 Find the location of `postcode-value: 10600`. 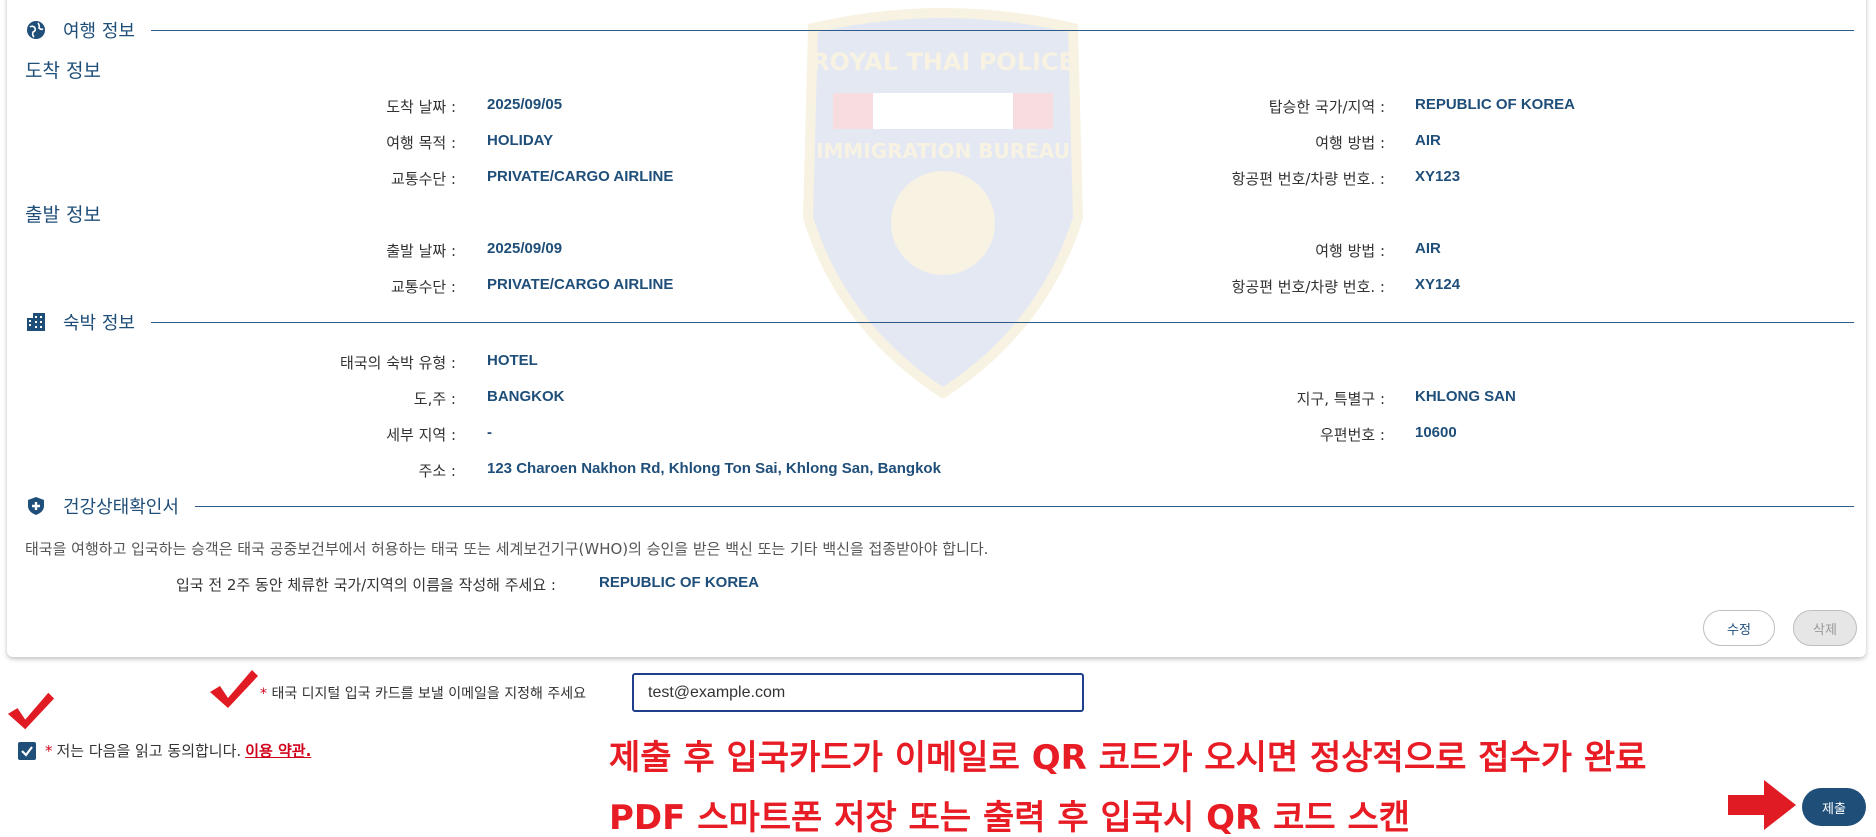

postcode-value: 10600 is located at coordinates (1436, 432).